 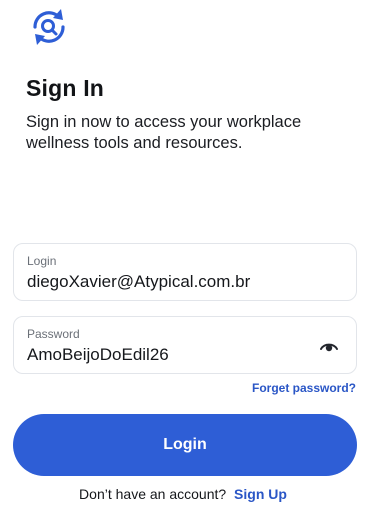 What do you see at coordinates (304, 388) in the screenshot?
I see `forgot-password-link: Forget password?` at bounding box center [304, 388].